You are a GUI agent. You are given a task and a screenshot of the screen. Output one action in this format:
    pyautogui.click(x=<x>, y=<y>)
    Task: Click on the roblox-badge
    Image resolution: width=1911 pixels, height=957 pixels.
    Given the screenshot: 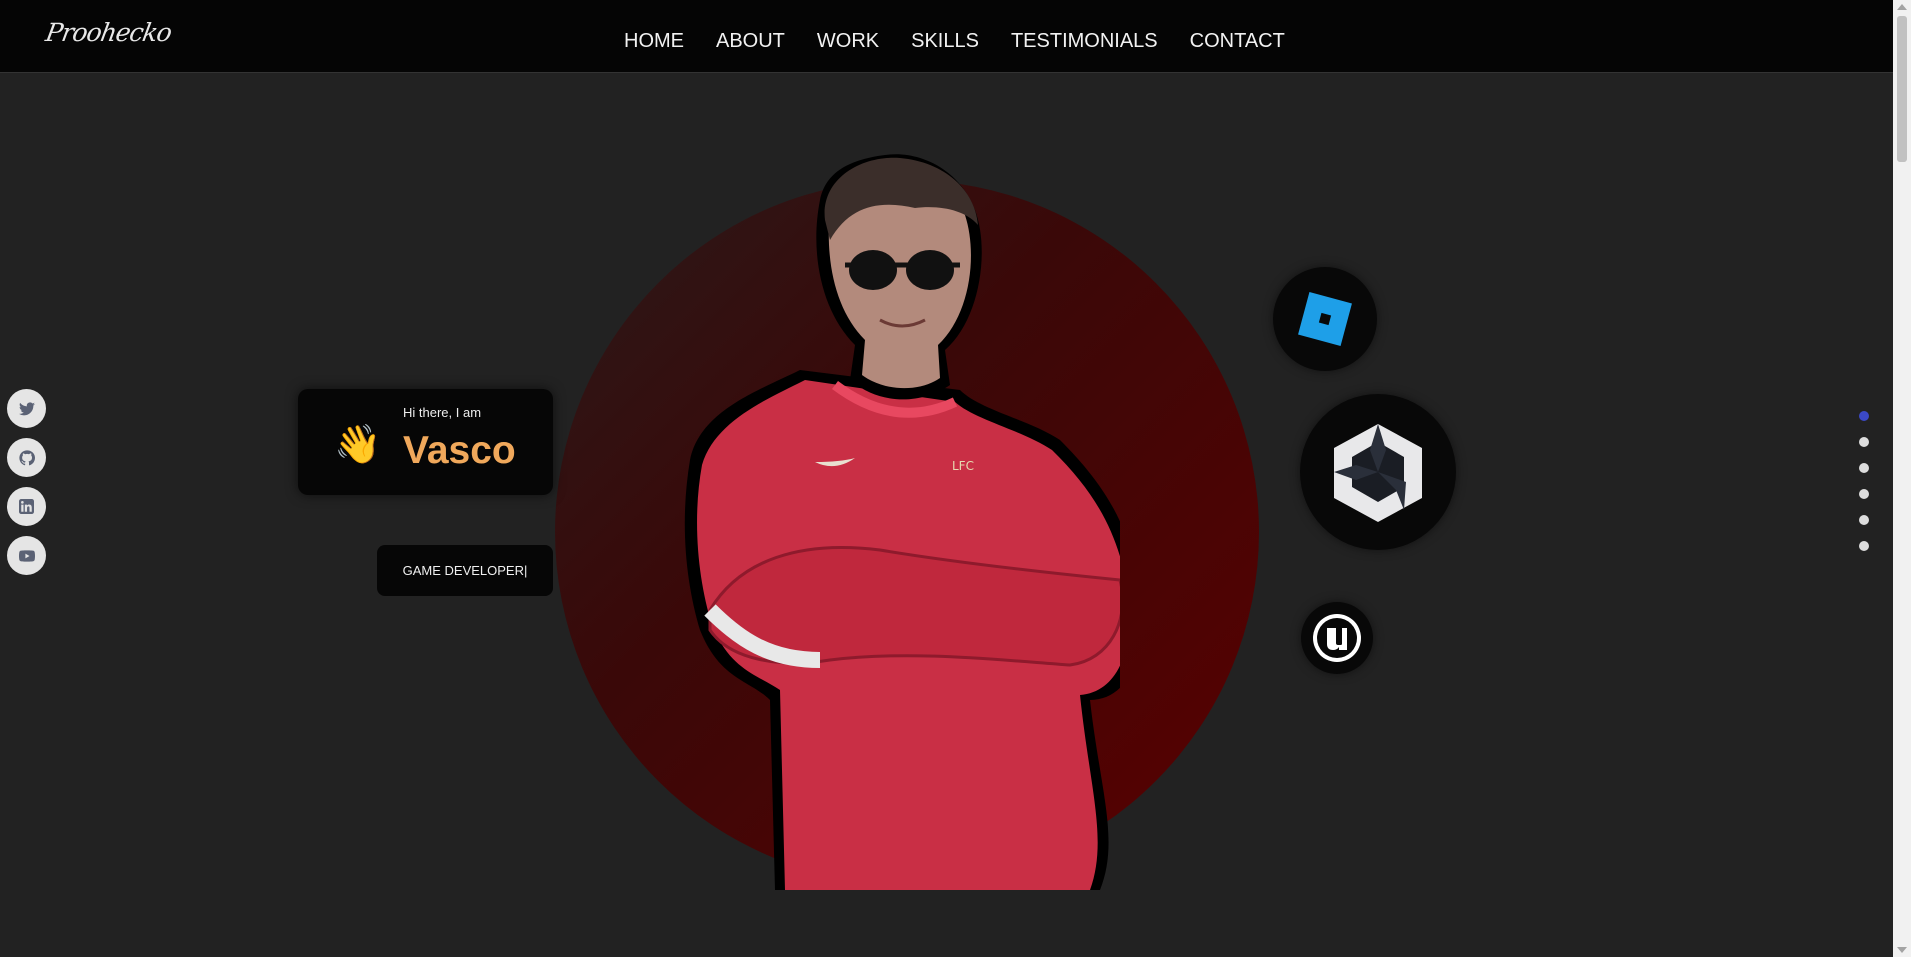 What is the action you would take?
    pyautogui.click(x=1325, y=319)
    